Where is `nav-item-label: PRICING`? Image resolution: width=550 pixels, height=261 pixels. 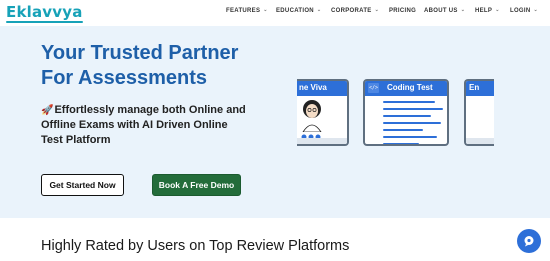 nav-item-label: PRICING is located at coordinates (403, 11).